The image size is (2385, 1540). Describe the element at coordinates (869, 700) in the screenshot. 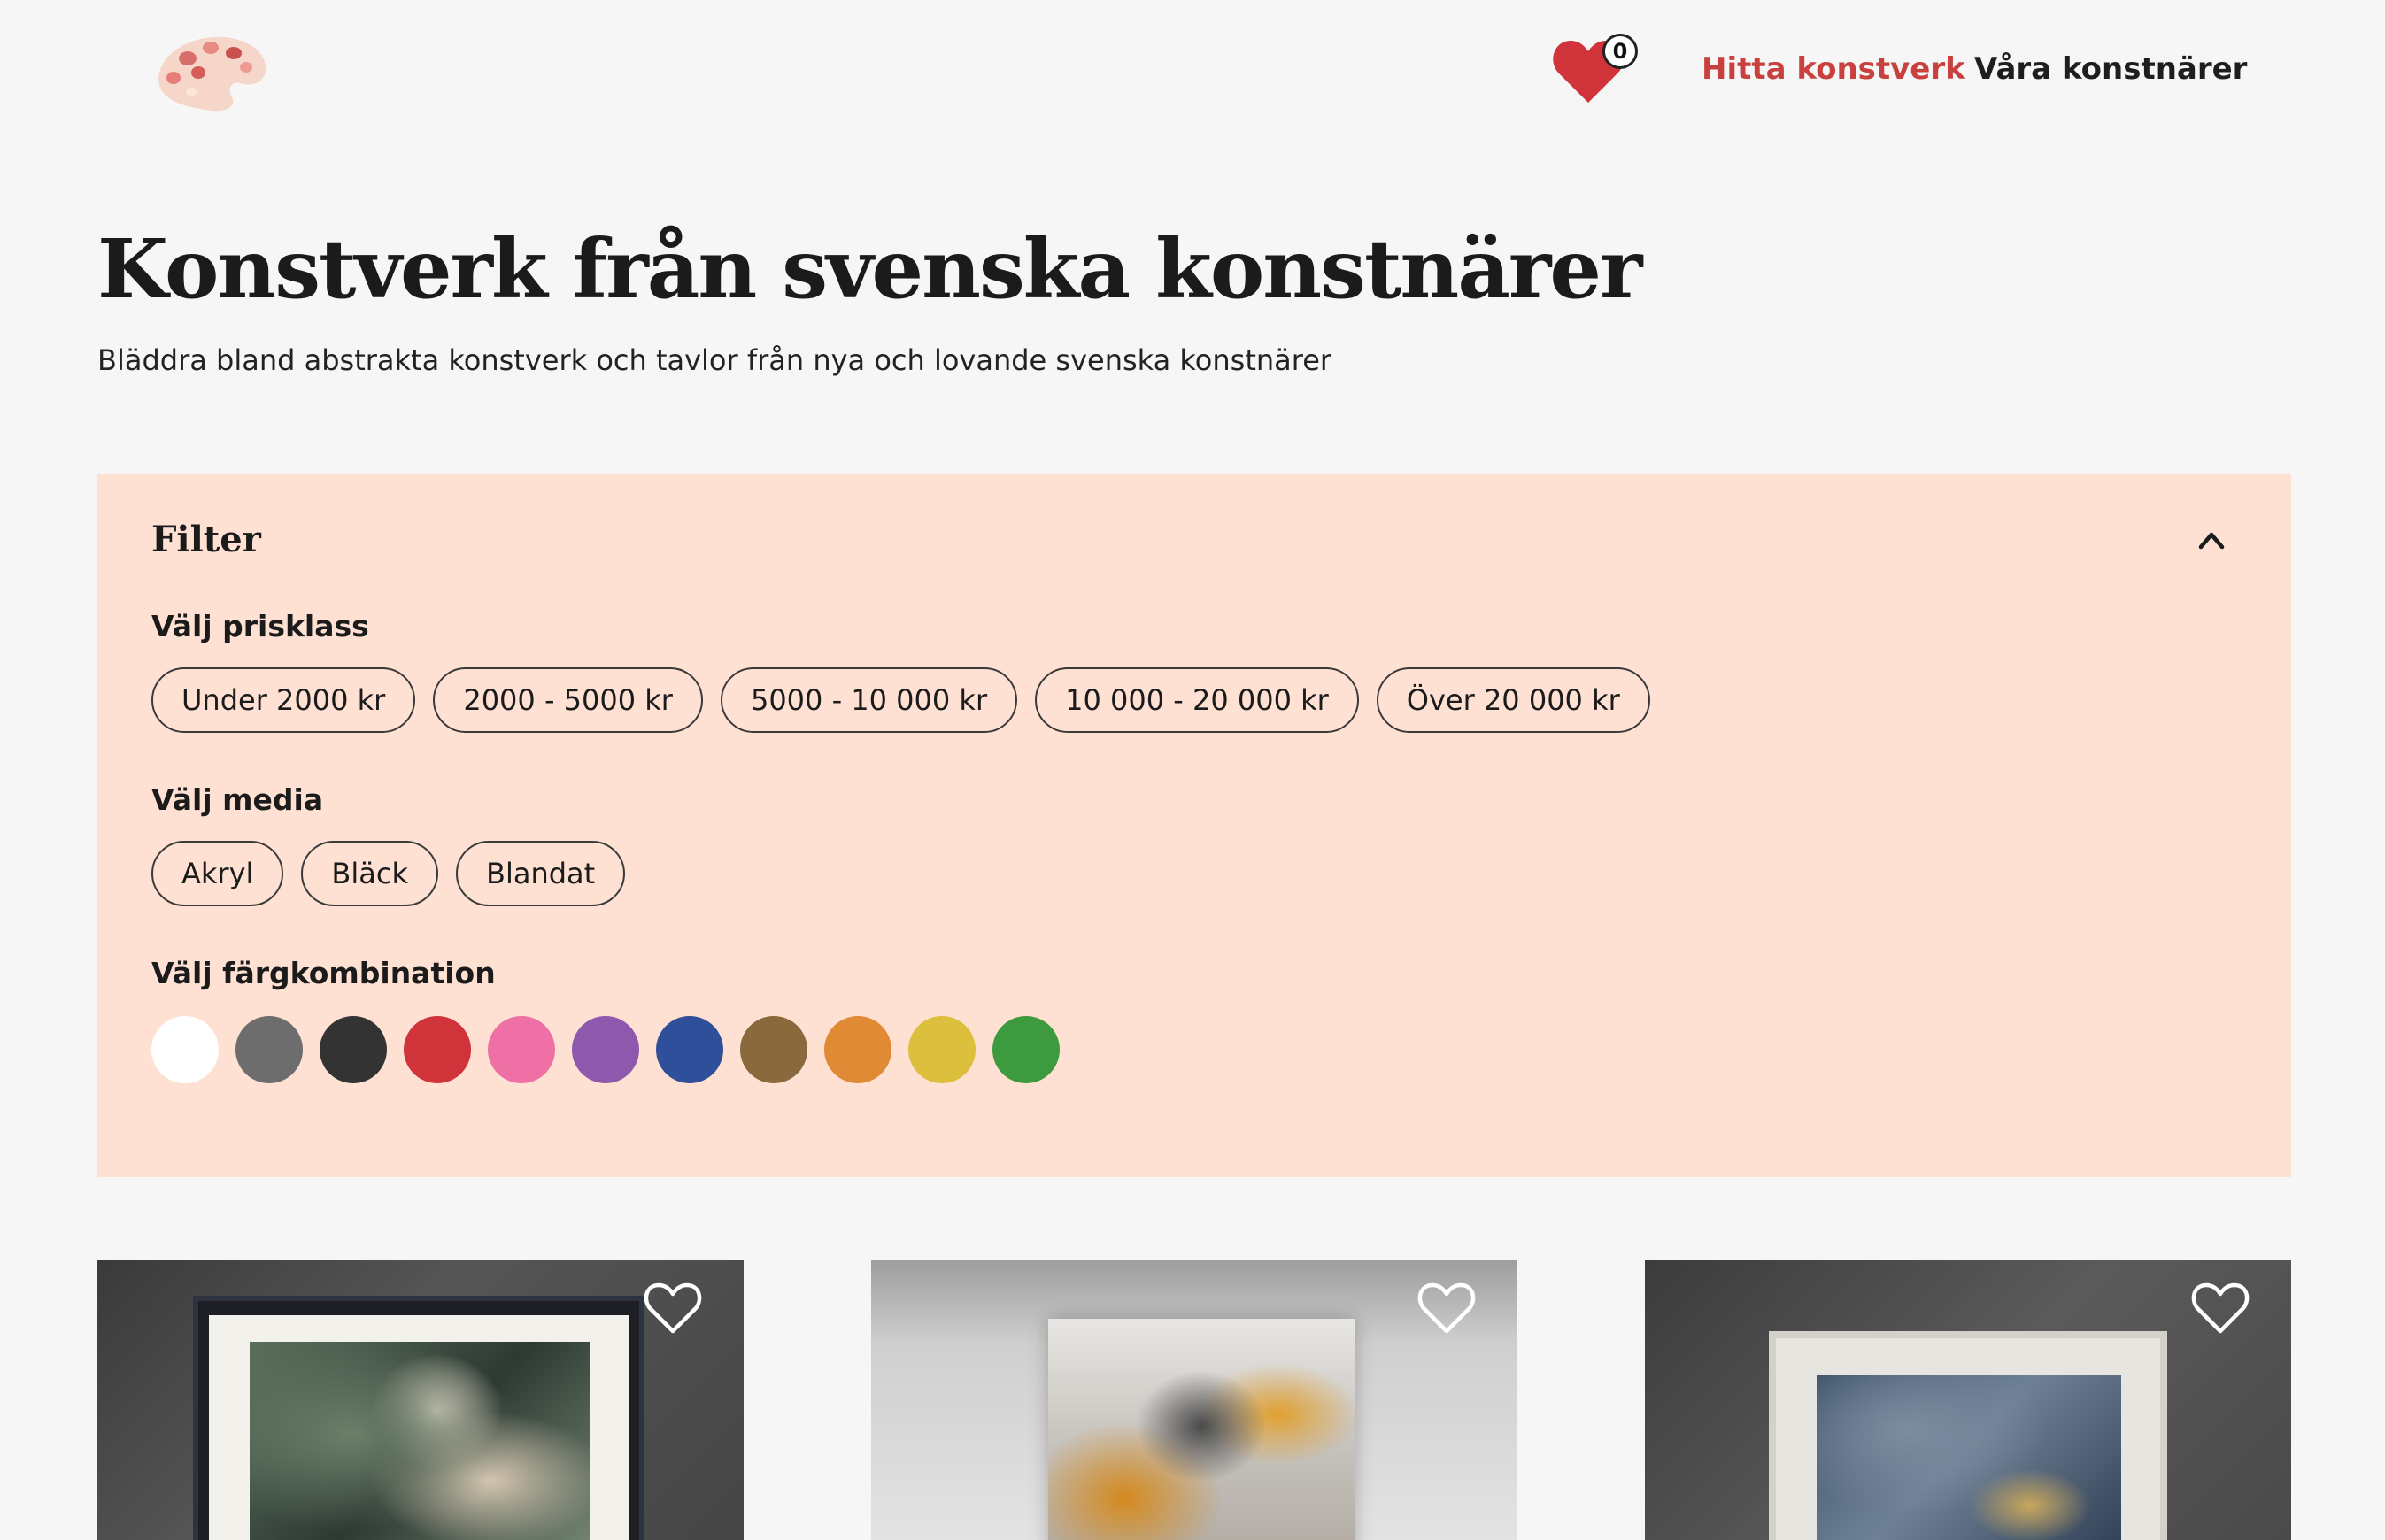

I see `price-chip-5000-10000: 5000 - 10 000 kr` at that location.